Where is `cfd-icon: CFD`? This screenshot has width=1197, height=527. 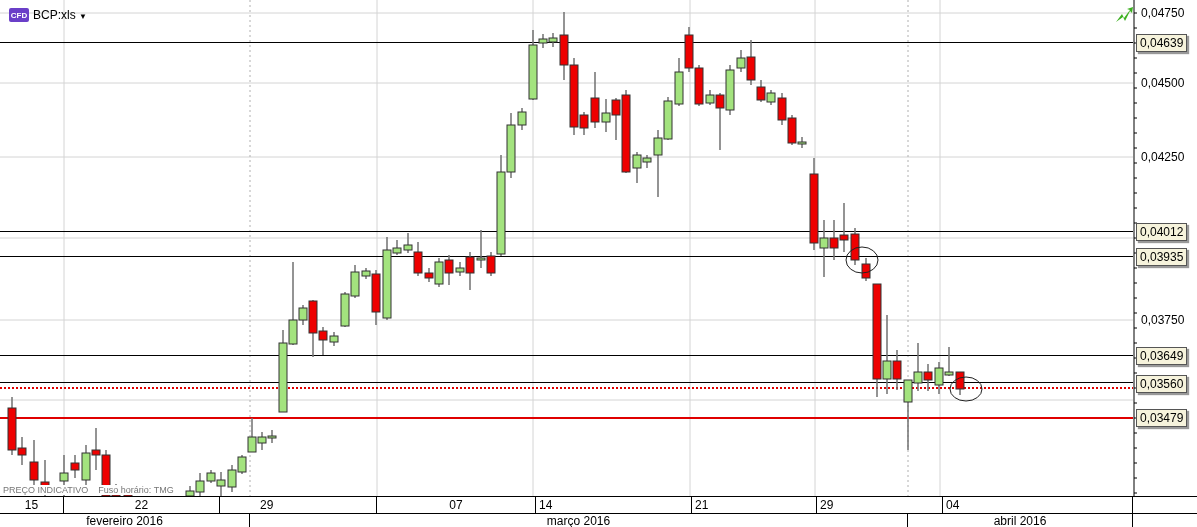
cfd-icon: CFD is located at coordinates (19, 15).